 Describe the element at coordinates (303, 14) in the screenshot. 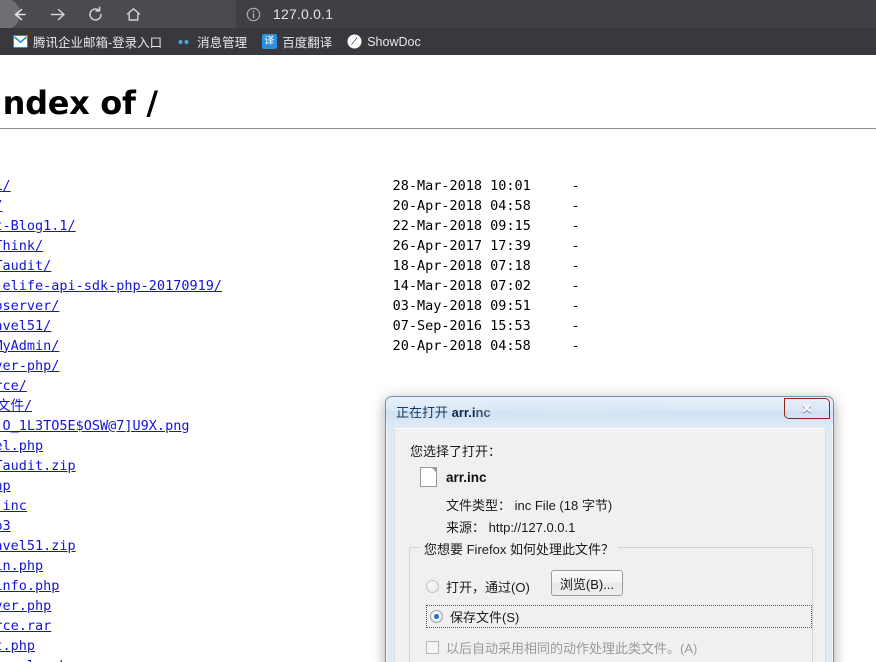

I see `url-text: 127.0.0.1` at that location.